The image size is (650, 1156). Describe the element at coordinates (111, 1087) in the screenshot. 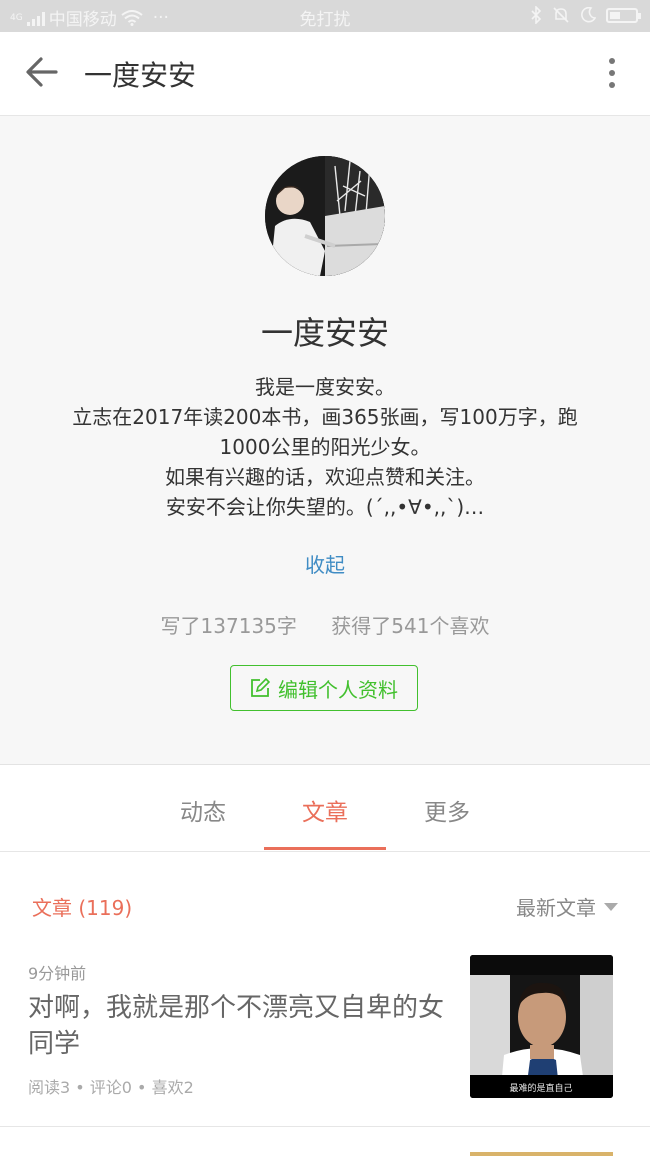

I see `article-meta: 阅读3 • 评论0 • 喜欢2` at that location.